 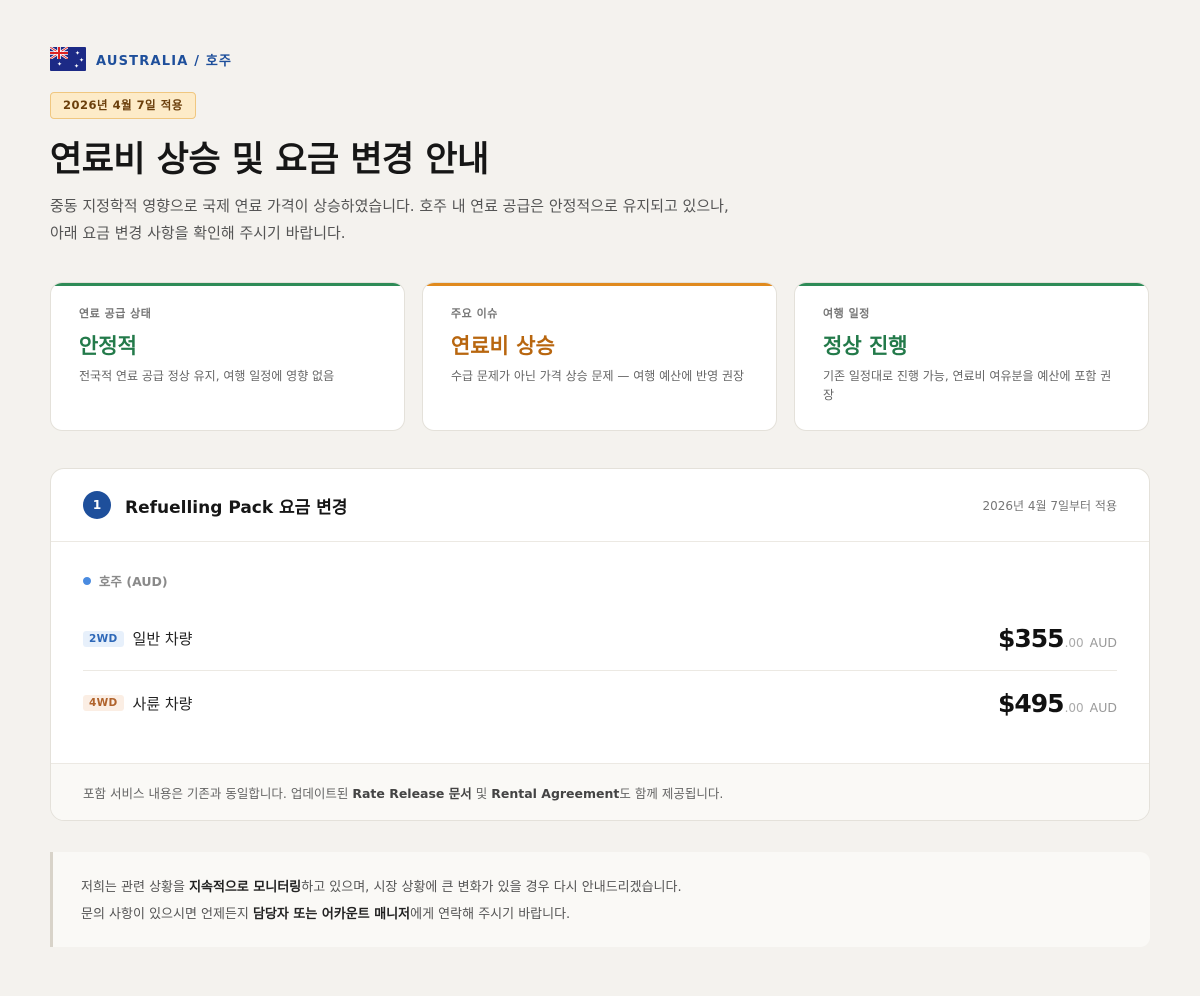 What do you see at coordinates (218, 793) in the screenshot?
I see `footer-text-part: 포함 서비스 내용은 기존과 동일합니다. 업데이트된` at bounding box center [218, 793].